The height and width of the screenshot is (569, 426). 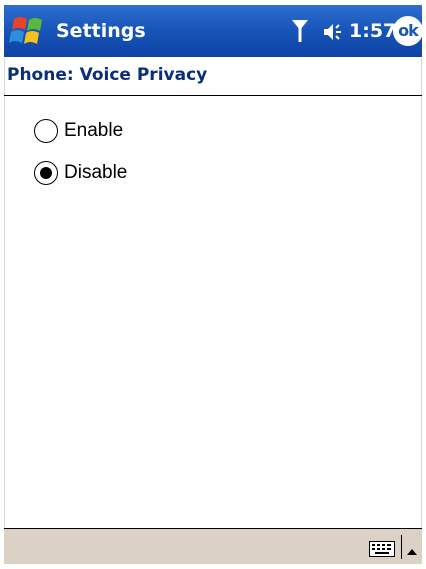 I want to click on radio-button-disable, so click(x=46, y=173).